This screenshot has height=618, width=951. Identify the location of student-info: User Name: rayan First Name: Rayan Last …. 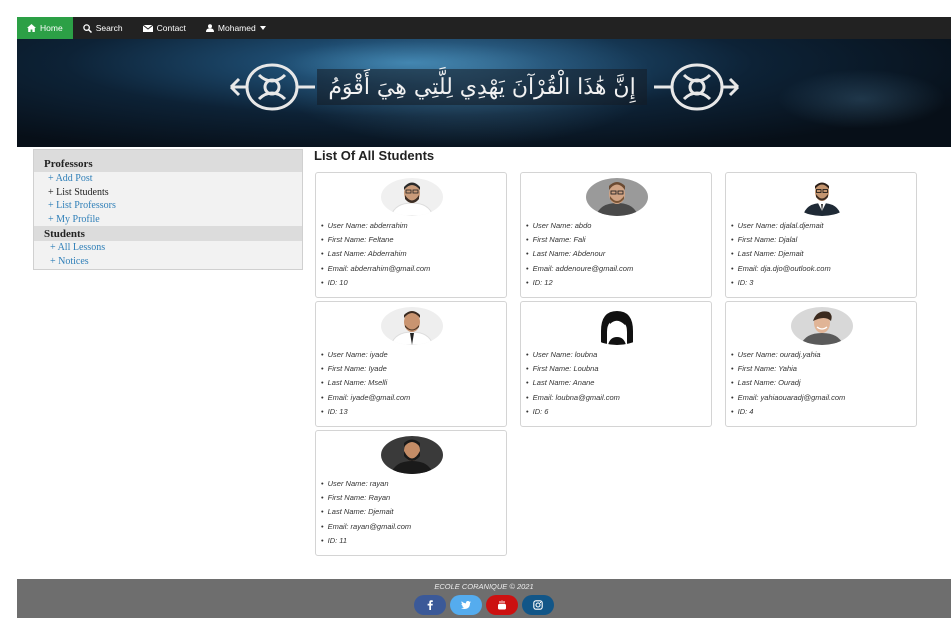
(366, 512).